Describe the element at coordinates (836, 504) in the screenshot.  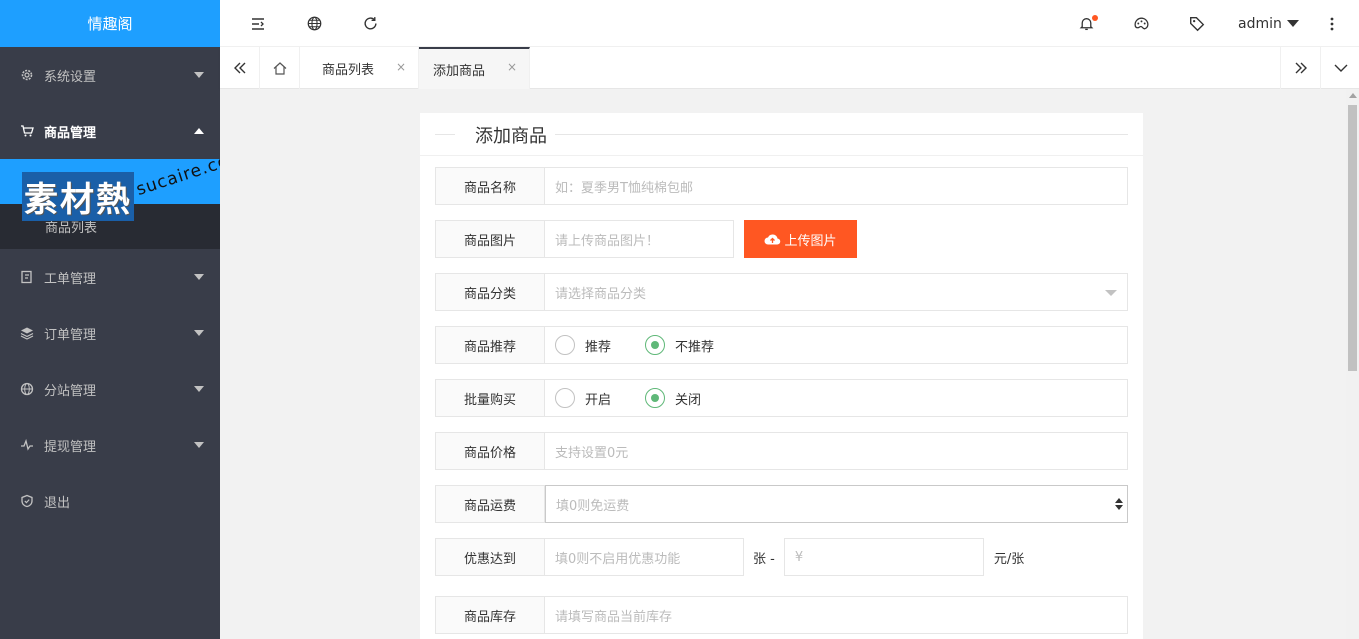
I see `shipping-number-input: 填0则免运费` at that location.